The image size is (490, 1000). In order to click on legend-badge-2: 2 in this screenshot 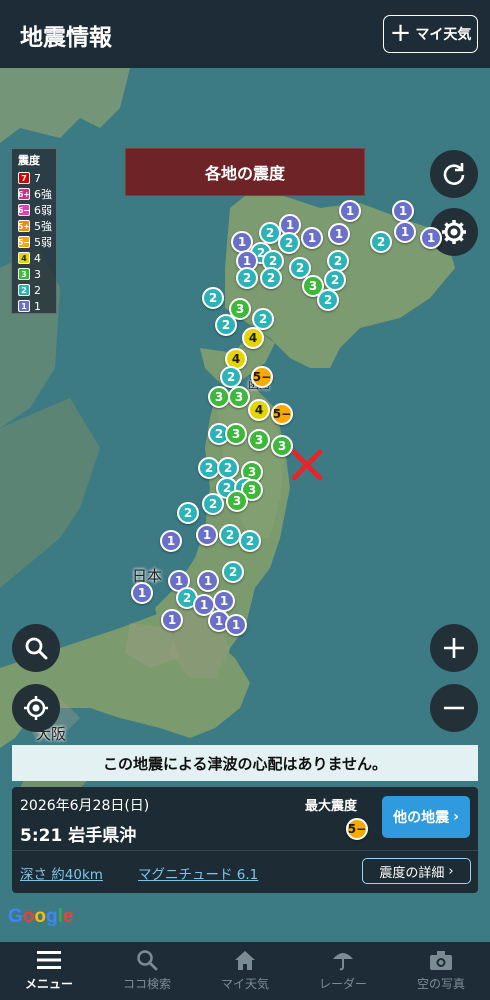, I will do `click(24, 290)`.